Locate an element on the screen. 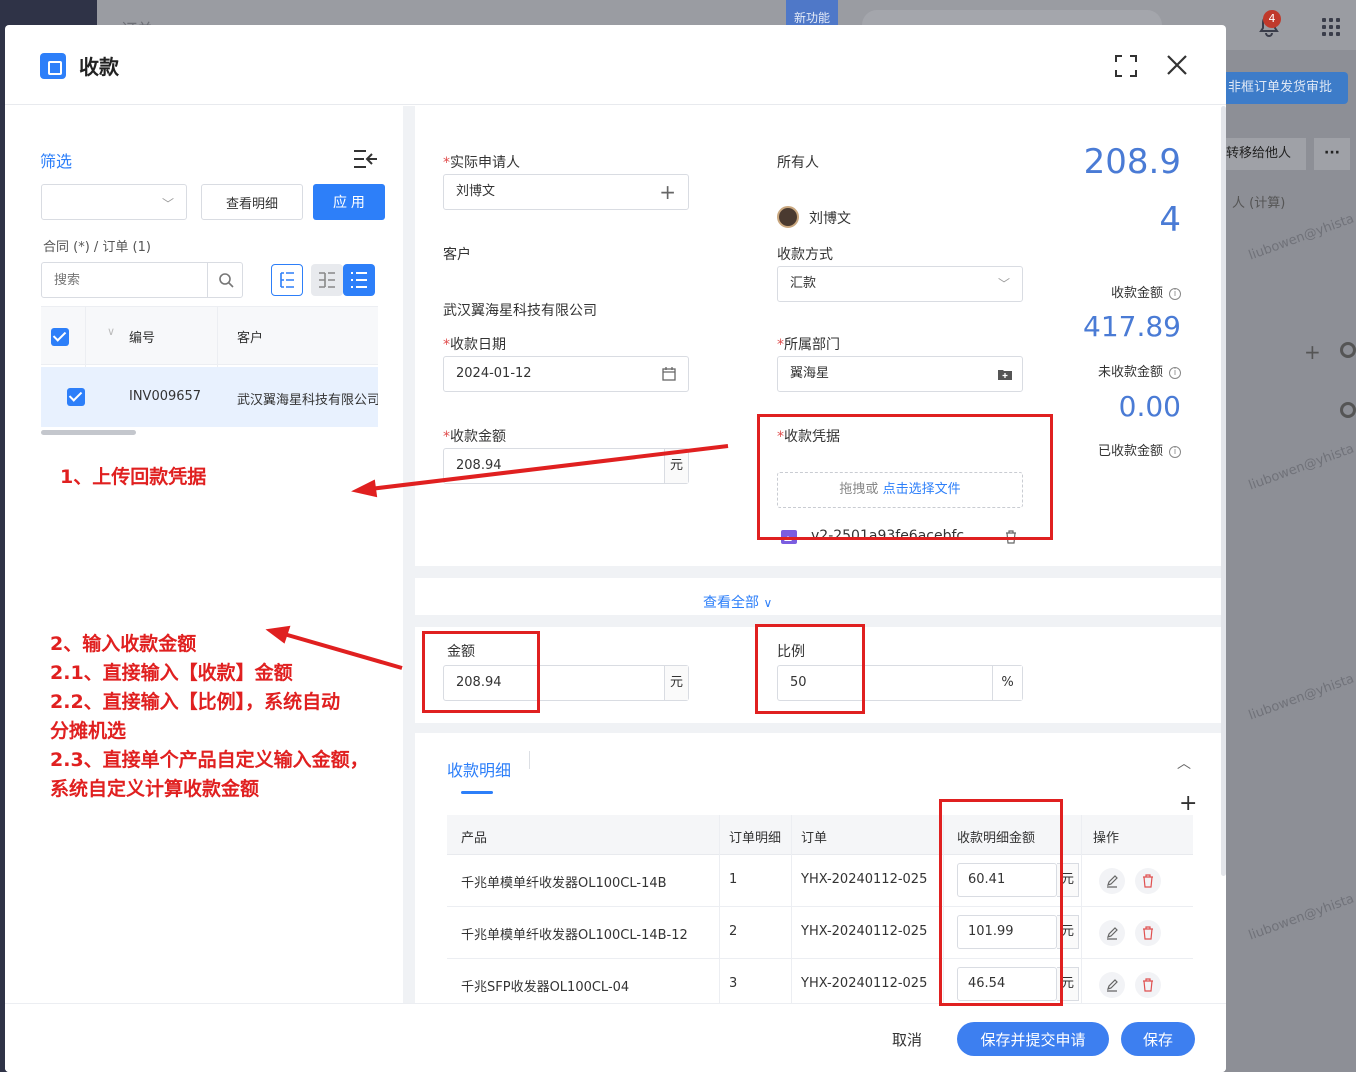 The image size is (1356, 1072). save-button: 保存 is located at coordinates (1158, 1039).